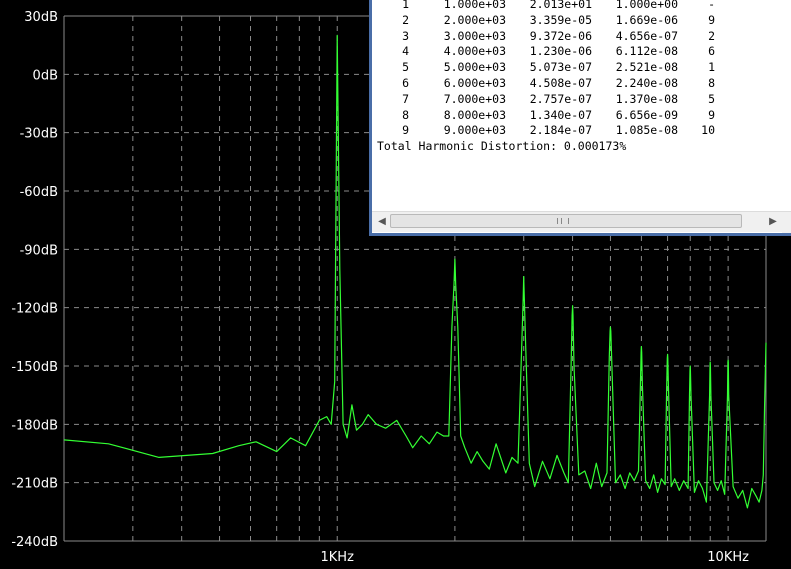  I want to click on horizontal-scrollbar: ◀ ▶, so click(581, 221).